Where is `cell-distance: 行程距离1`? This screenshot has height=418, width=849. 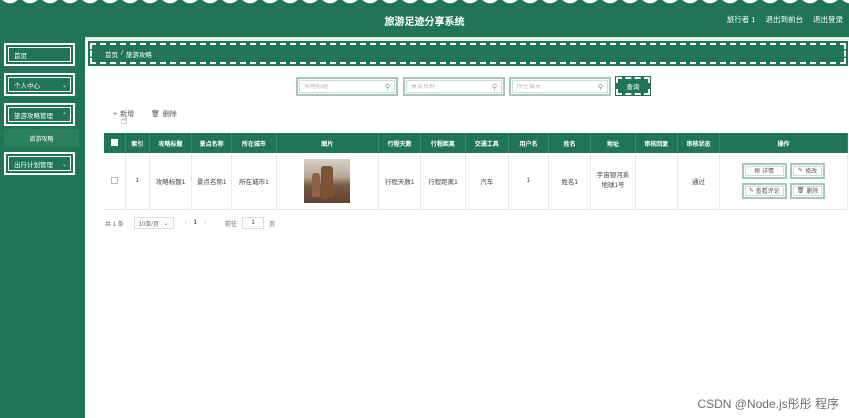
cell-distance: 行程距离1 is located at coordinates (443, 181).